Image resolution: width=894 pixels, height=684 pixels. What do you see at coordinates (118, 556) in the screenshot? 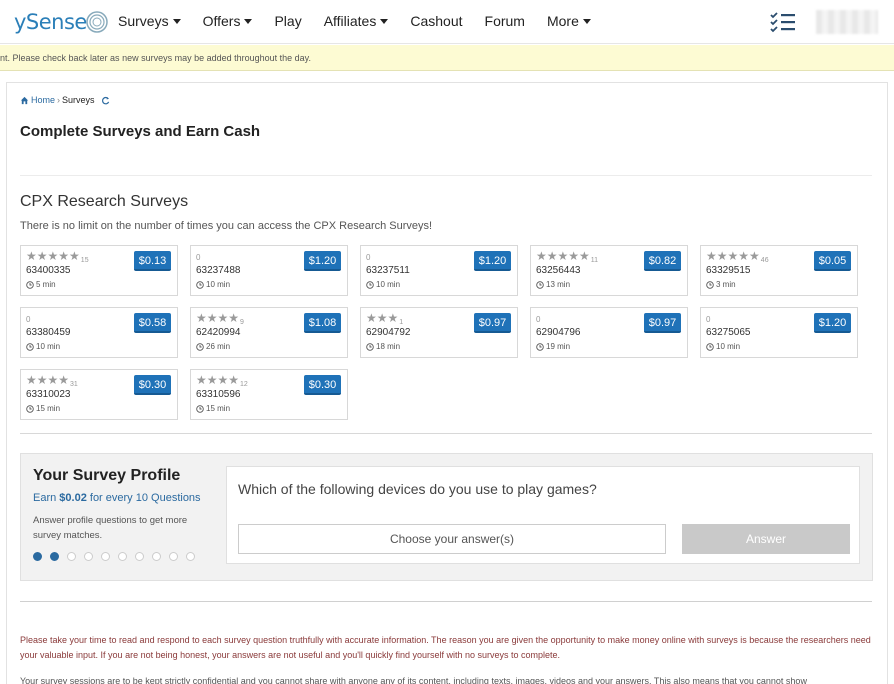
I see `profile-progress-dots` at bounding box center [118, 556].